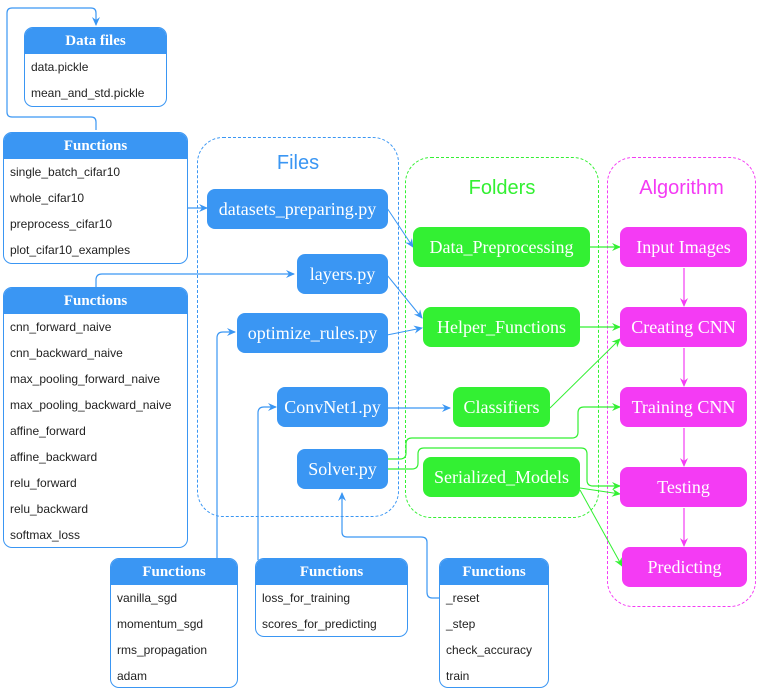  Describe the element at coordinates (298, 163) in the screenshot. I see `files-group-title: Files` at that location.